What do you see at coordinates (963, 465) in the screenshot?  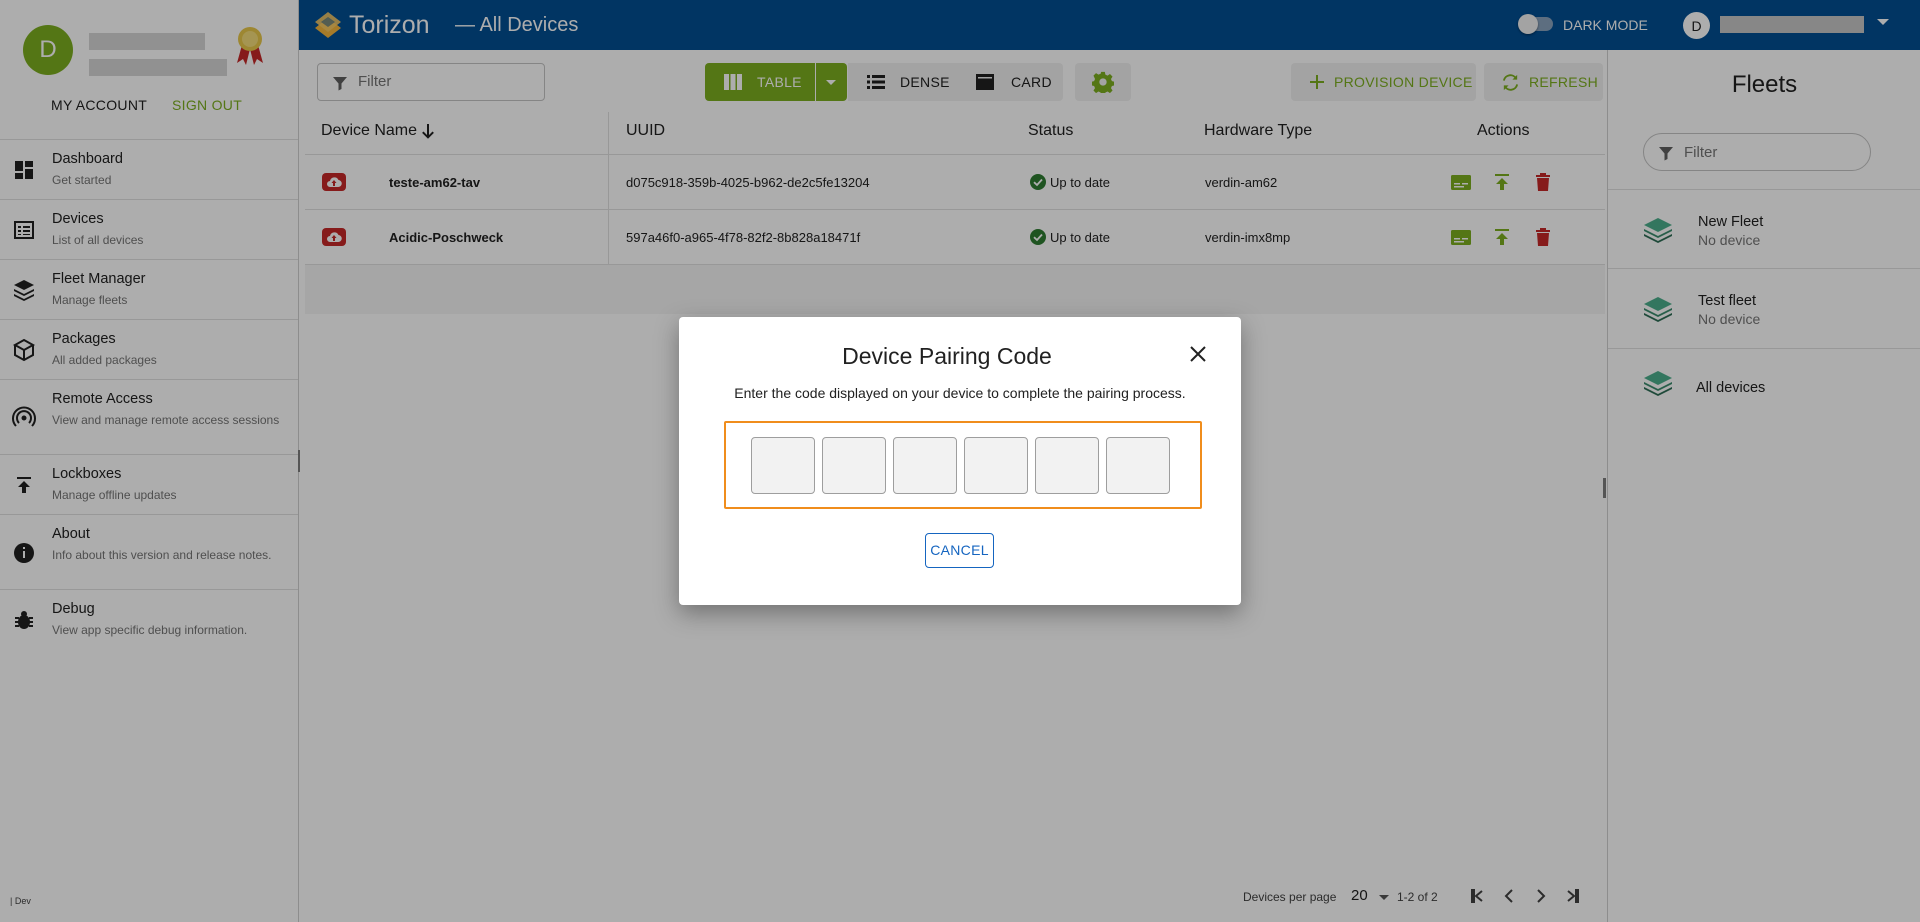 I see `pairing-code-input-group` at bounding box center [963, 465].